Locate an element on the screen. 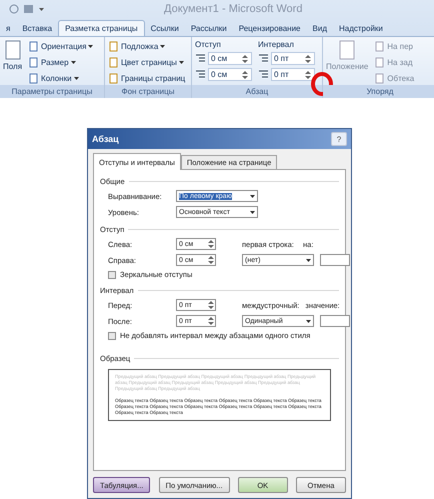 The width and height of the screenshot is (434, 499). ribbon-tab: я is located at coordinates (8, 28).